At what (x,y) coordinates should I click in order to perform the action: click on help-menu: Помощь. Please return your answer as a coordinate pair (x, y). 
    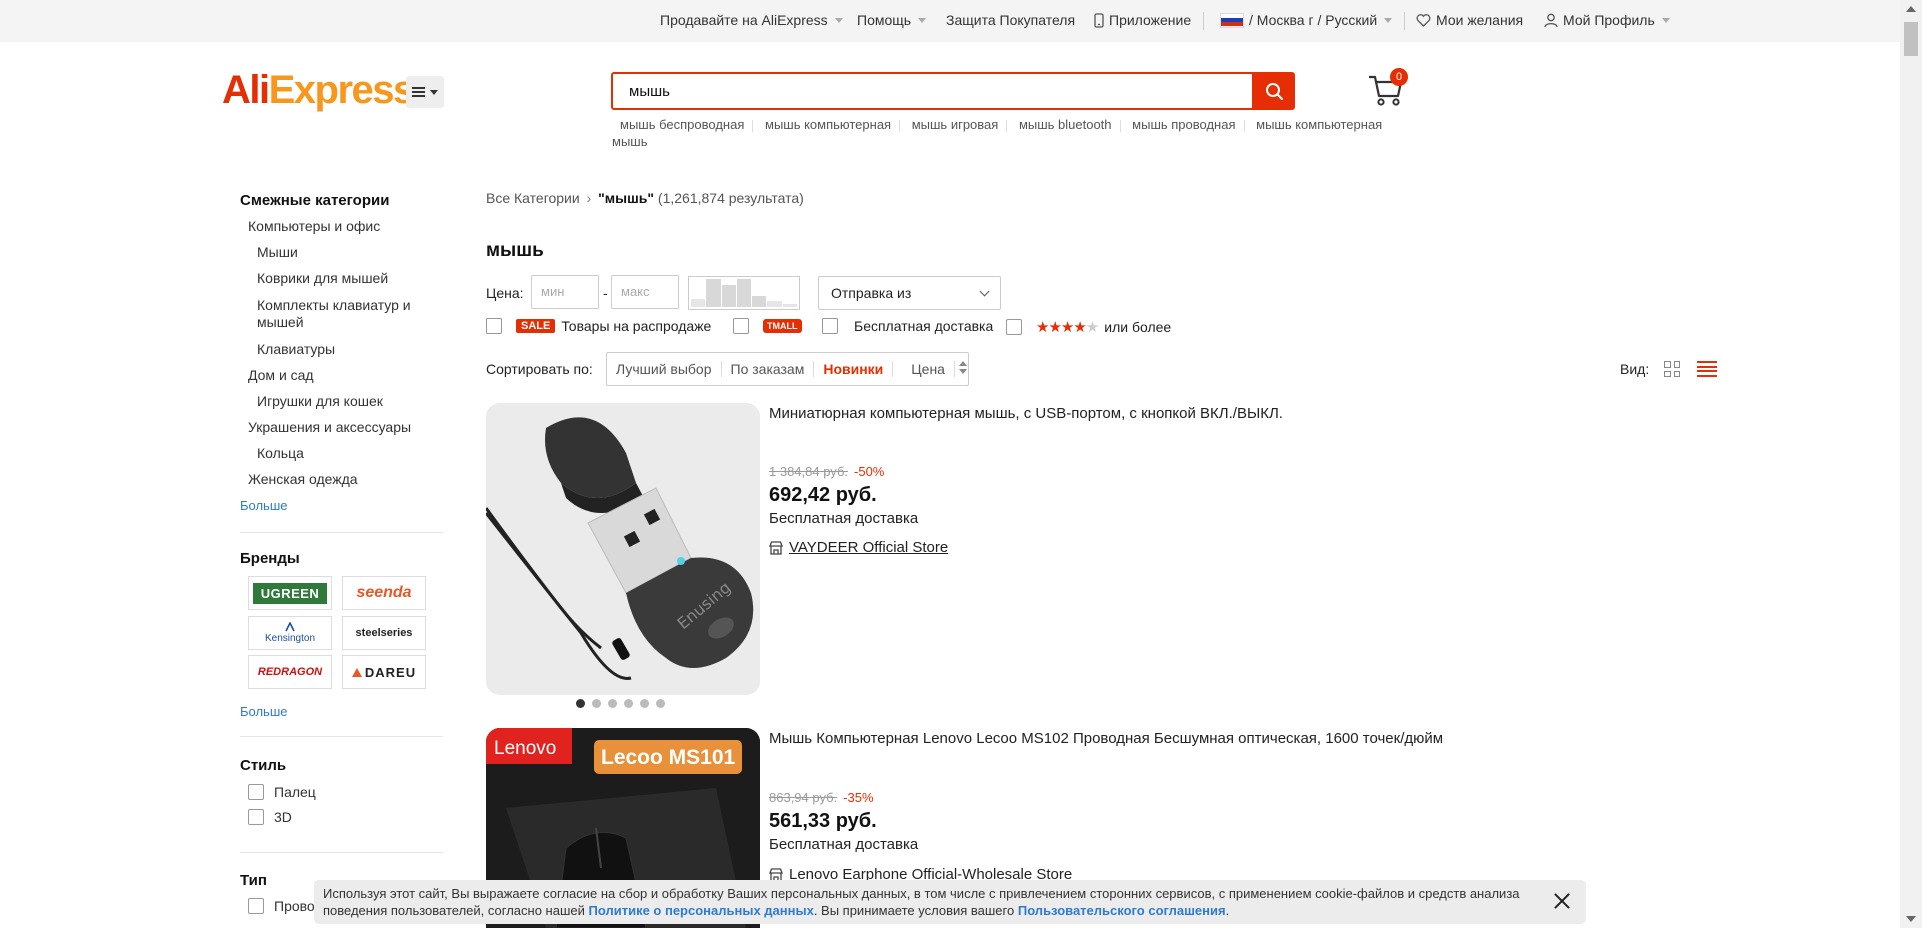
    Looking at the image, I should click on (892, 20).